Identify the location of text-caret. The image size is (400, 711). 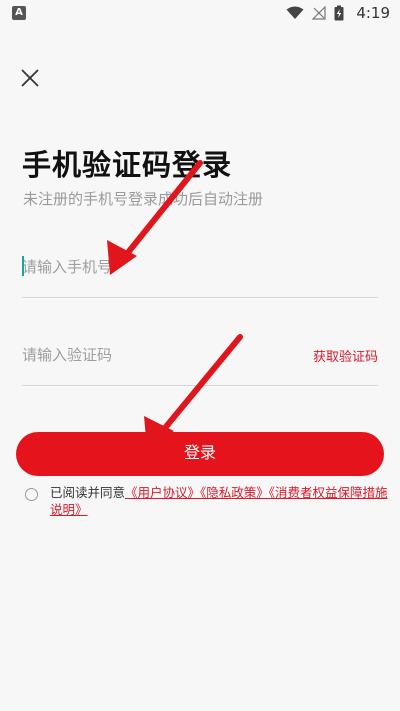
(23, 266).